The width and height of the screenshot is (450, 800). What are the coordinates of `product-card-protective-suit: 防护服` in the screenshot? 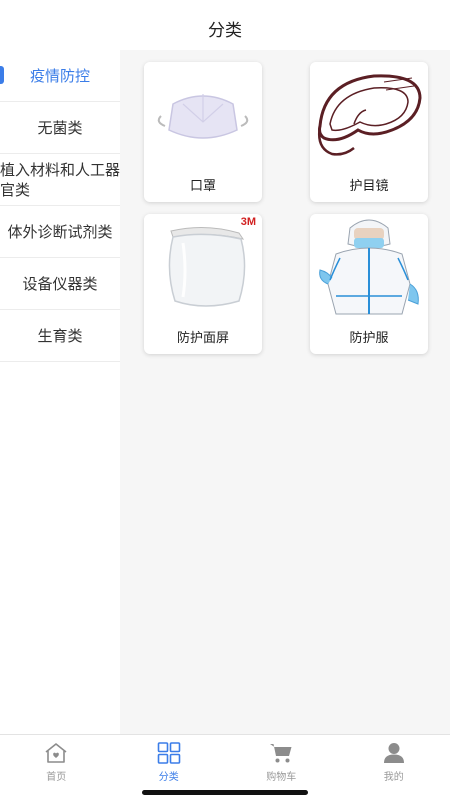 It's located at (369, 284).